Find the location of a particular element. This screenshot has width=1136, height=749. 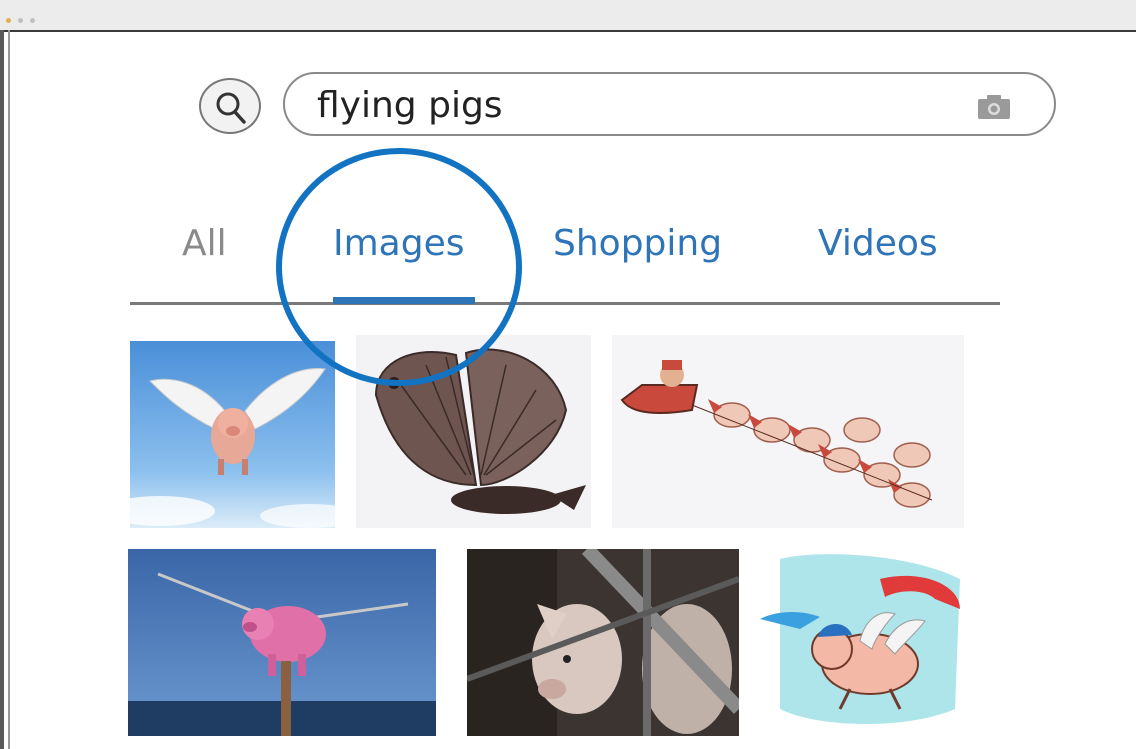

search-tabs: All Images Shopping Videos is located at coordinates (565, 261).